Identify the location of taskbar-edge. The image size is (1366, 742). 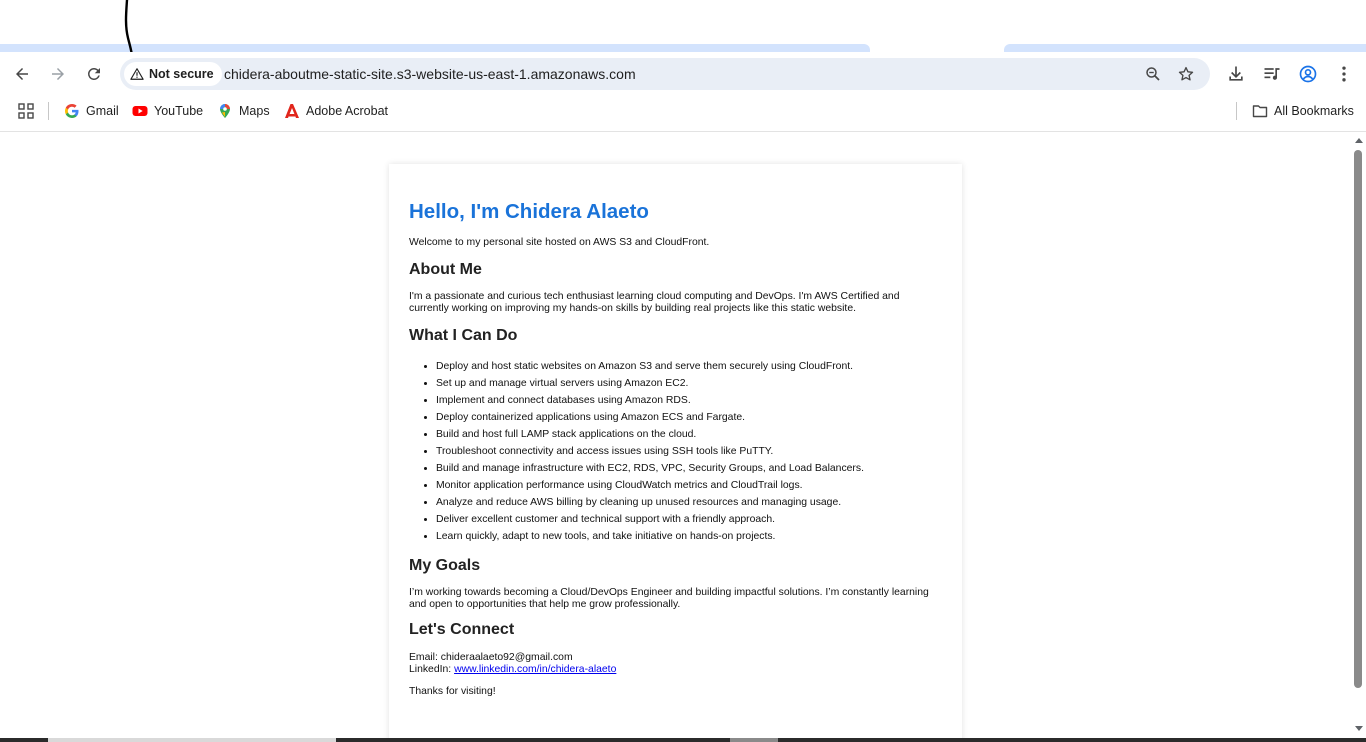
(683, 740).